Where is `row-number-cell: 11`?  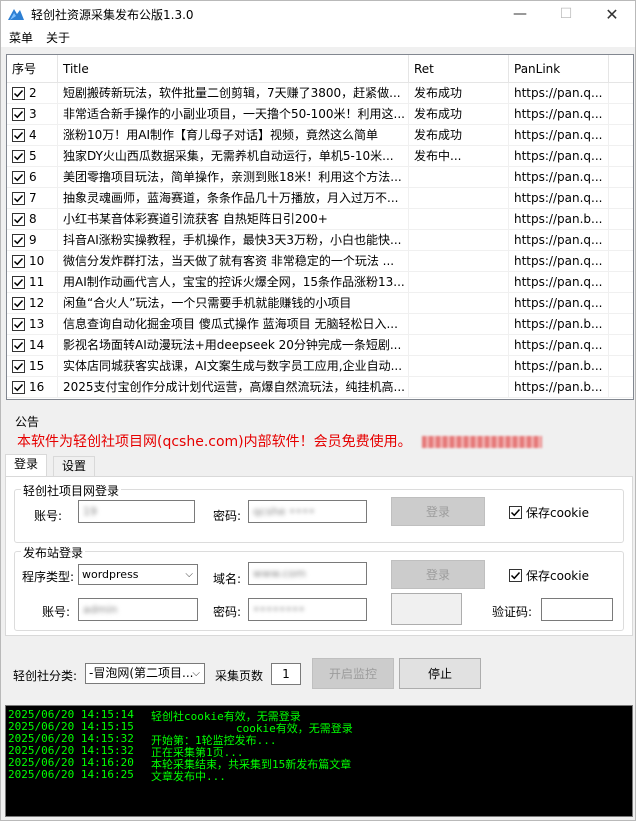
row-number-cell: 11 is located at coordinates (32, 282).